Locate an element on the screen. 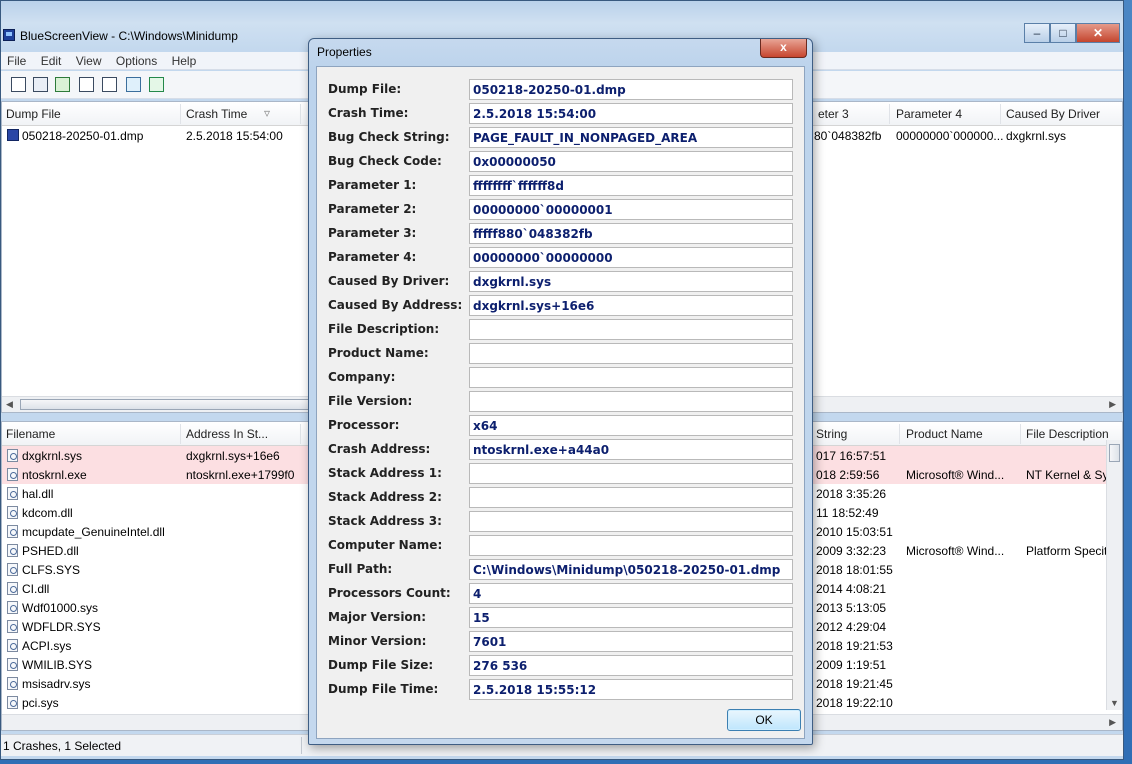 The width and height of the screenshot is (1132, 764). vscroll-thumb is located at coordinates (1114, 453).